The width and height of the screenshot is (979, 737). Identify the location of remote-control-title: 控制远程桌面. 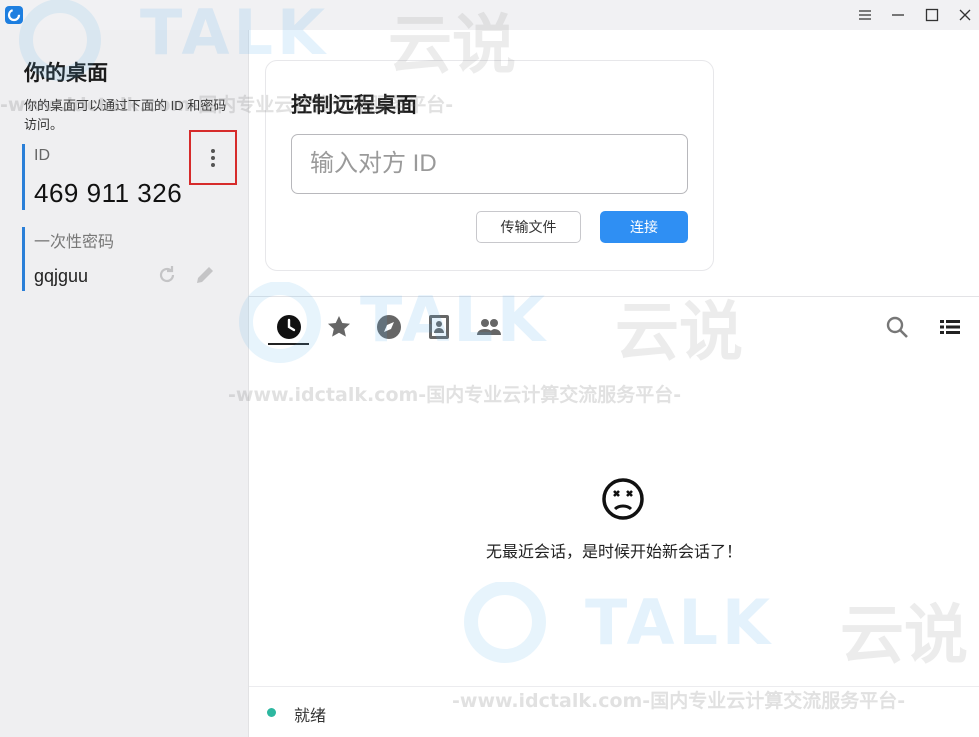
(354, 105).